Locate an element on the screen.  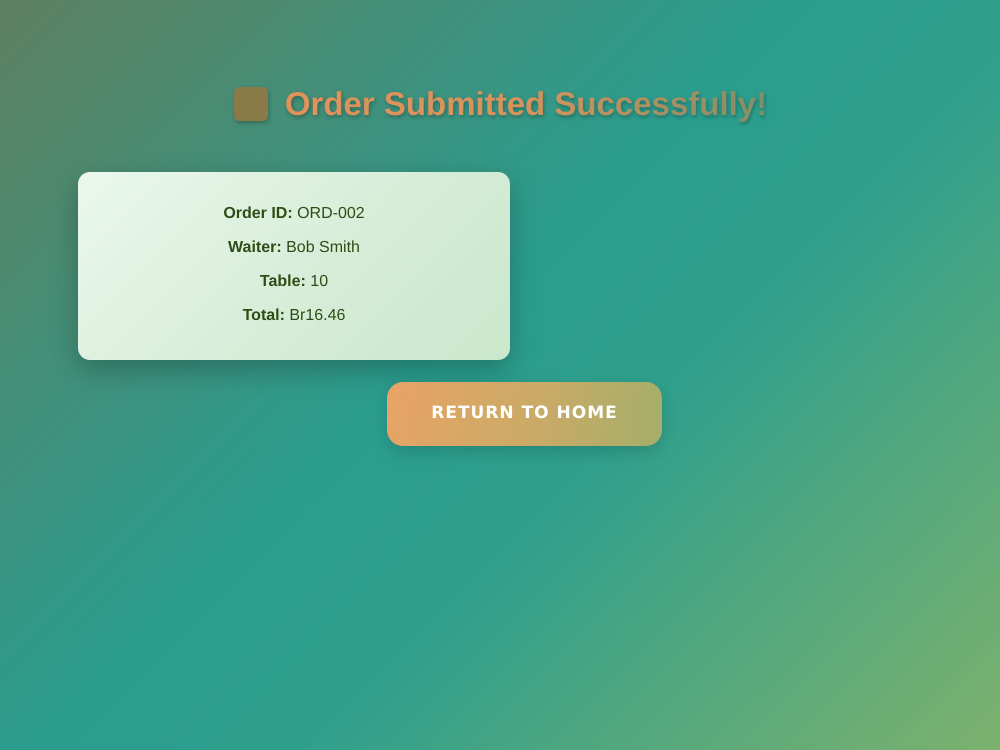
order-detail-text: Table: 10 is located at coordinates (294, 282).